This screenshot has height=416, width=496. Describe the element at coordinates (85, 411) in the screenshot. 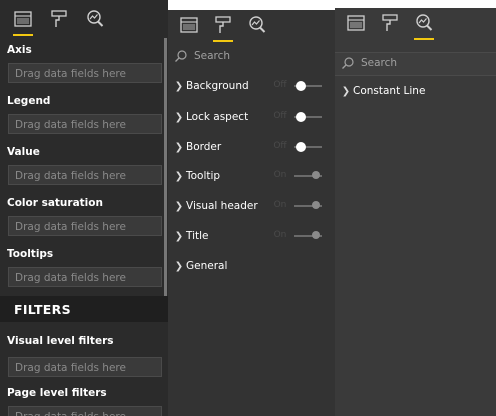

I see `page-level-filters-drop: Drag data fields here` at that location.